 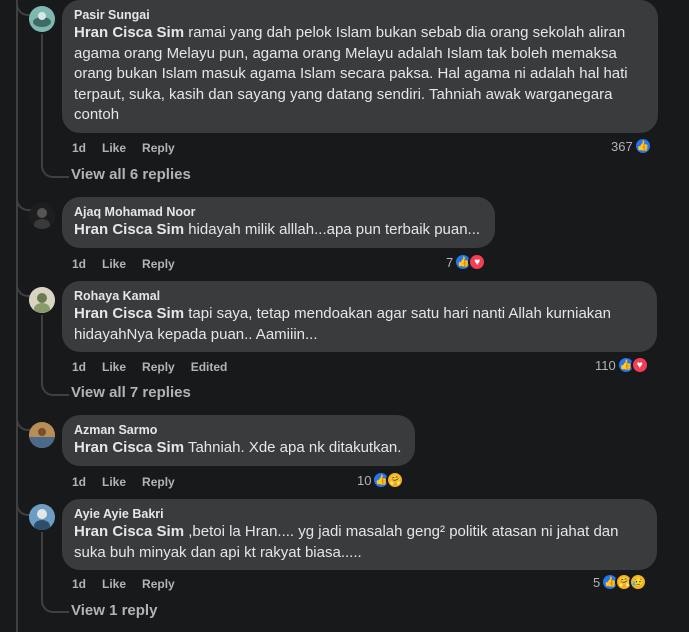 What do you see at coordinates (466, 262) in the screenshot?
I see `reaction-summary: 7 👍 ♥` at bounding box center [466, 262].